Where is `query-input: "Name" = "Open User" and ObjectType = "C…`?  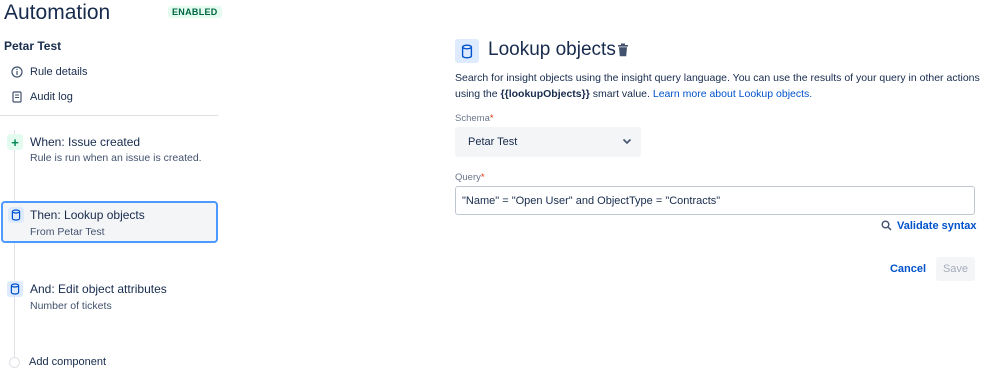
query-input: "Name" = "Open User" and ObjectType = "C… is located at coordinates (715, 200).